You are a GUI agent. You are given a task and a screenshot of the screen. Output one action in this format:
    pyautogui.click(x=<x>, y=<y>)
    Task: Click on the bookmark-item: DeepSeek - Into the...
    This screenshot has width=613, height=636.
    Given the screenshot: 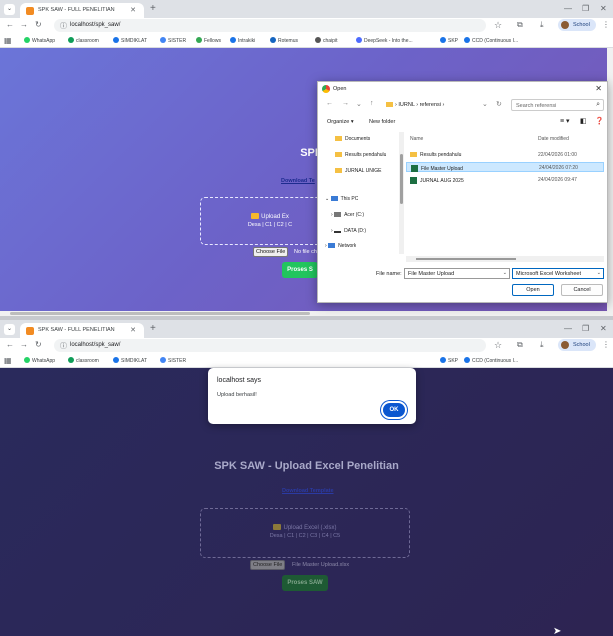 What is the action you would take?
    pyautogui.click(x=384, y=40)
    